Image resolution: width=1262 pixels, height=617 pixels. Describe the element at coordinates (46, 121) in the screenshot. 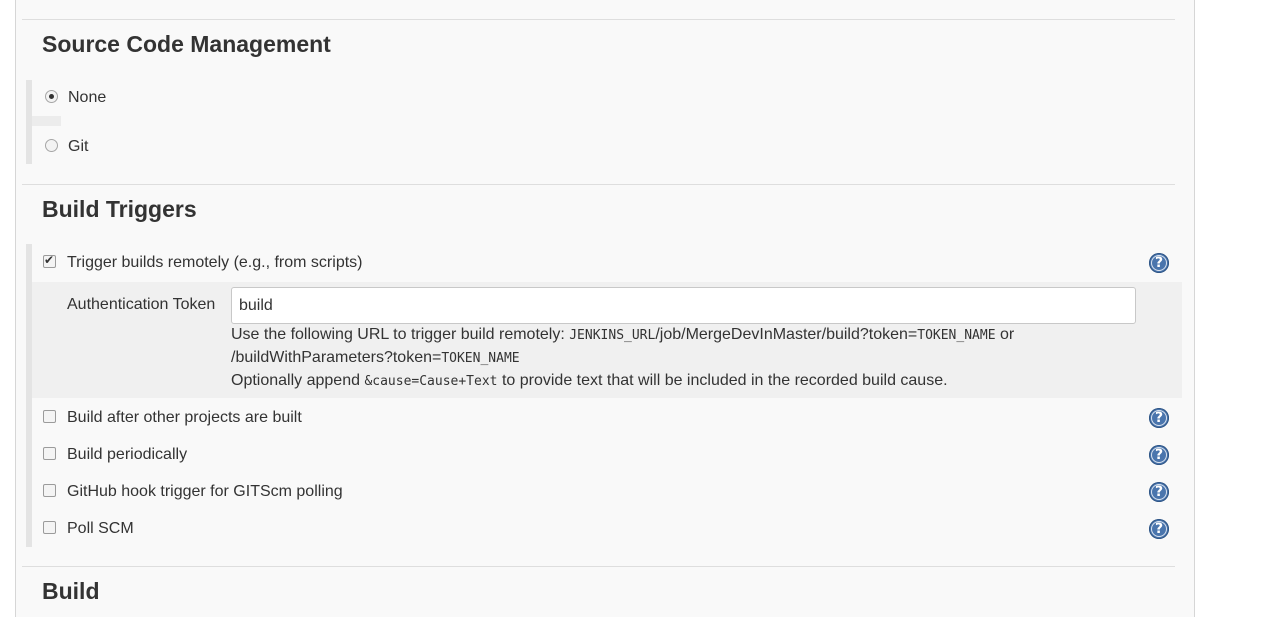

I see `scm-option-separator` at that location.